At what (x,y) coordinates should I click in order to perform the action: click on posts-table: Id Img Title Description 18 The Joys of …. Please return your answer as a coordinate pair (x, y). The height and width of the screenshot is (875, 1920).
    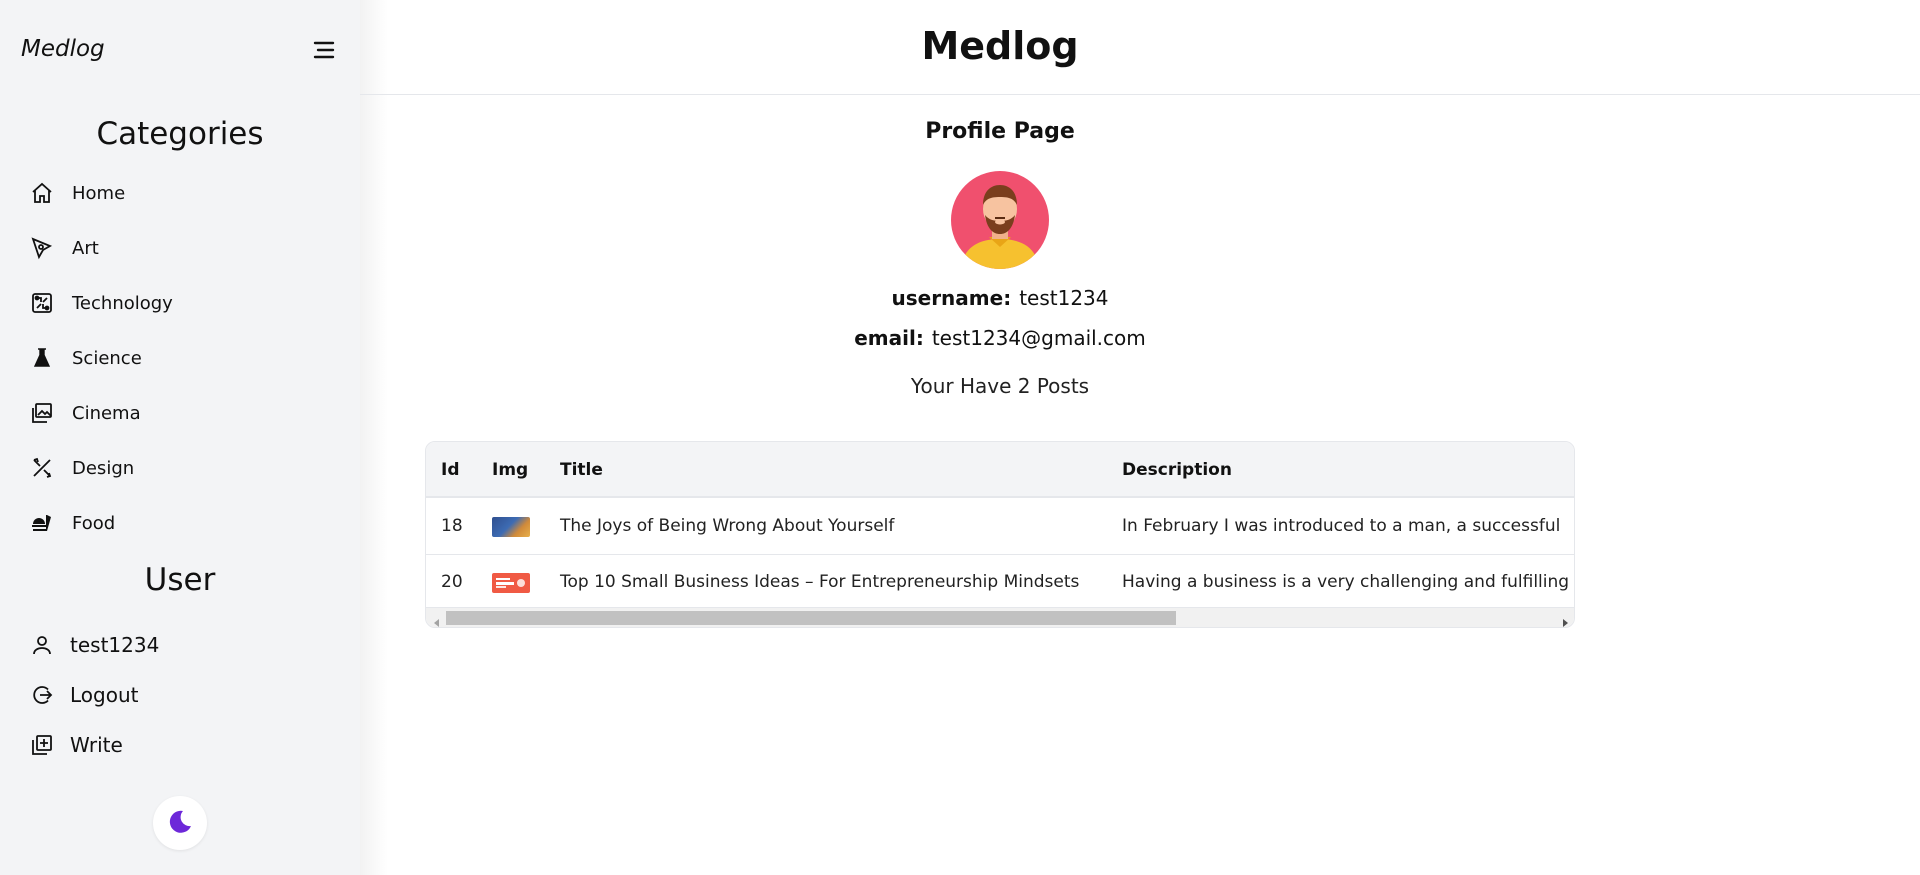
    Looking at the image, I should click on (1000, 534).